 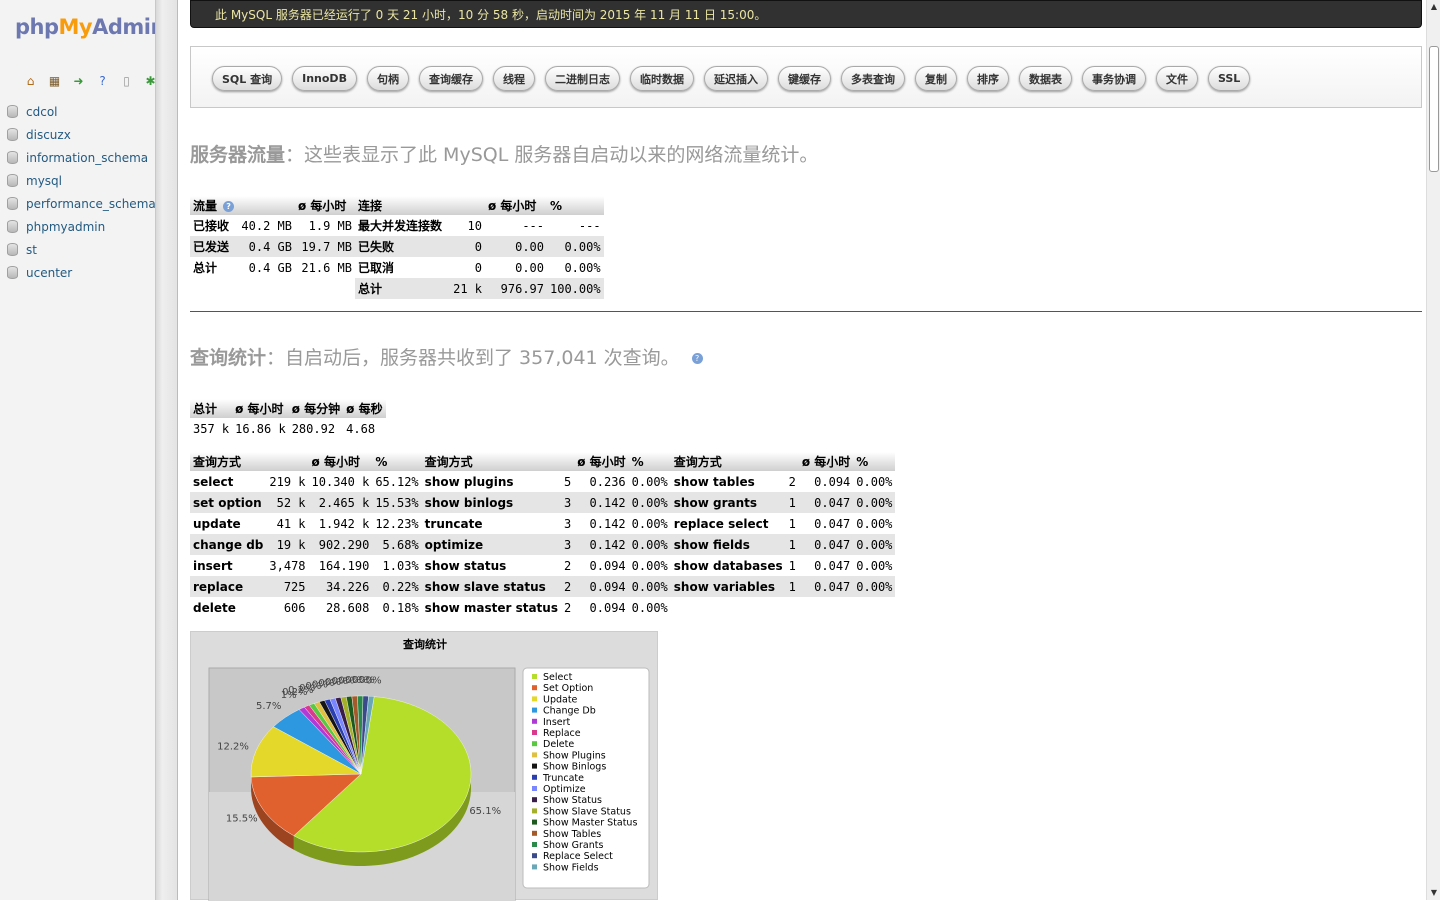 I want to click on legend-entry: Show Binlogs, so click(x=574, y=767).